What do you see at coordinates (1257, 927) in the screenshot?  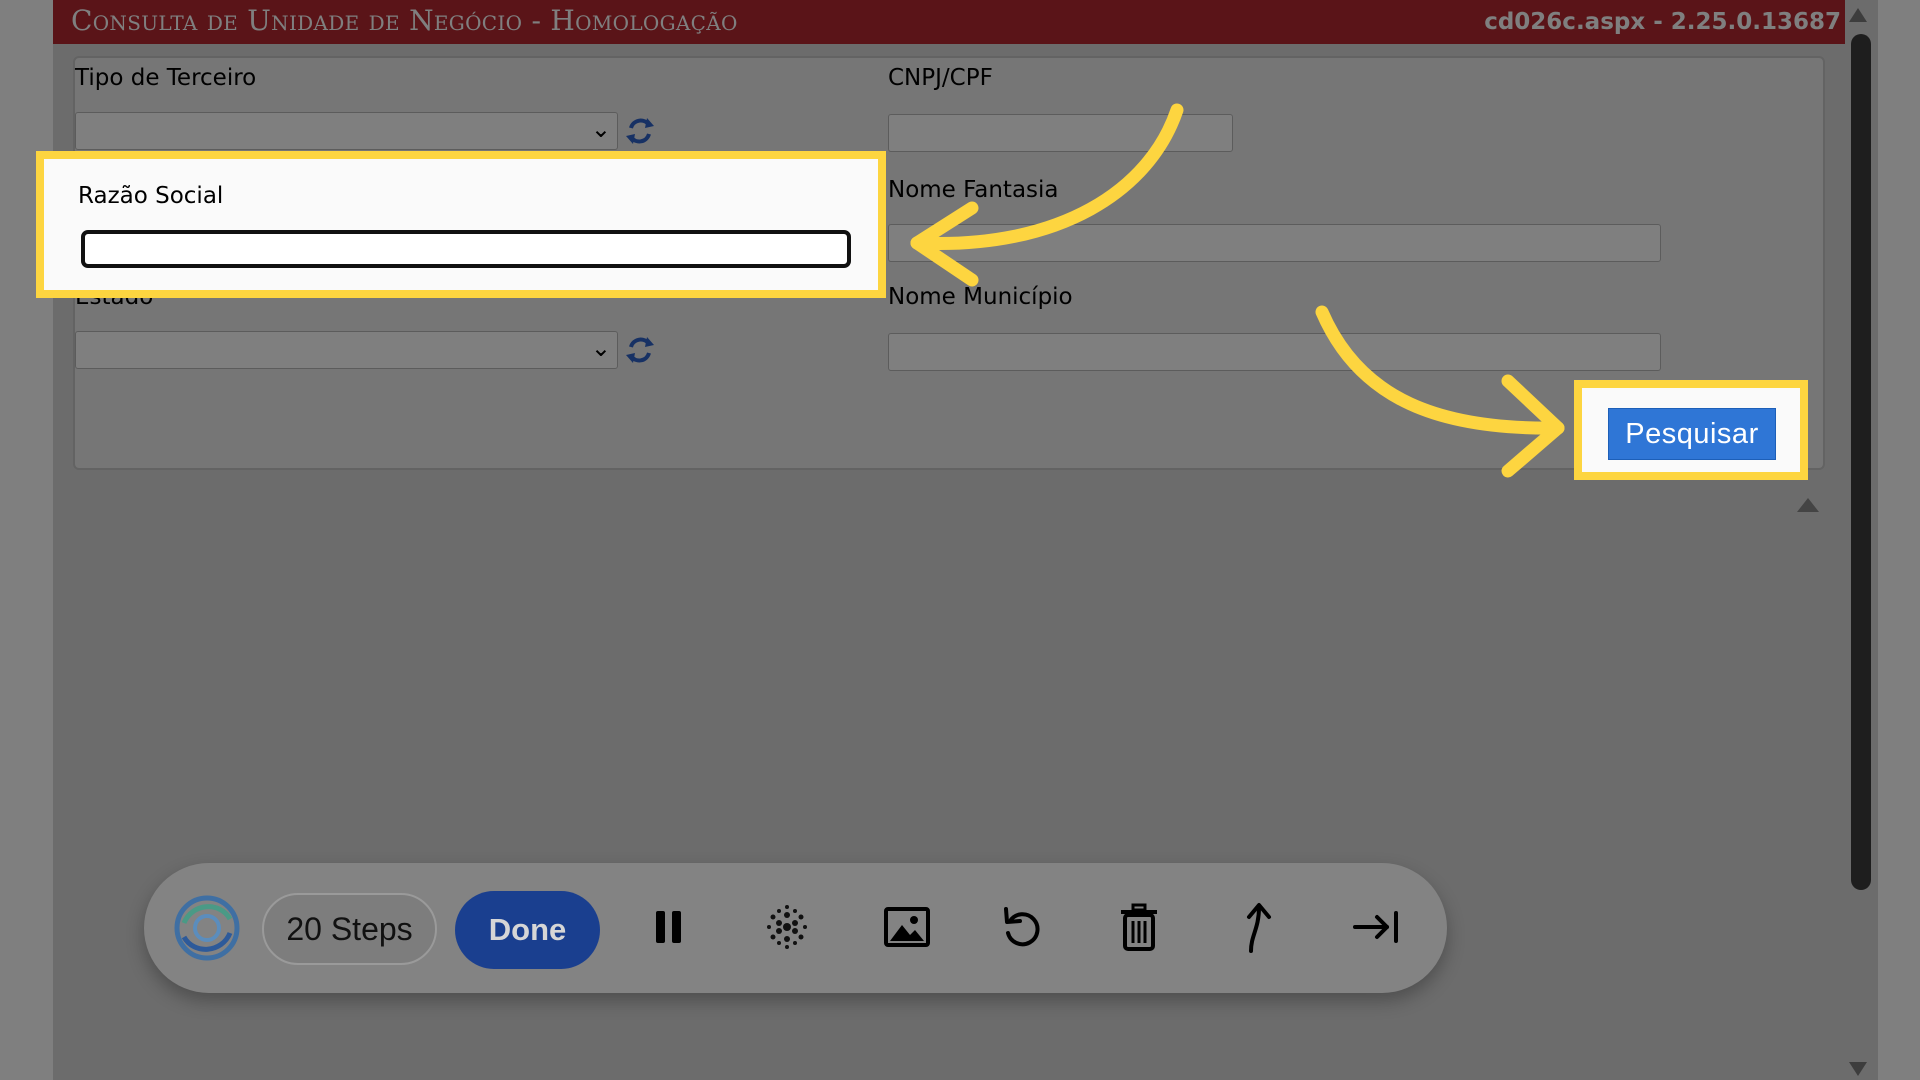 I see `upload-icon` at bounding box center [1257, 927].